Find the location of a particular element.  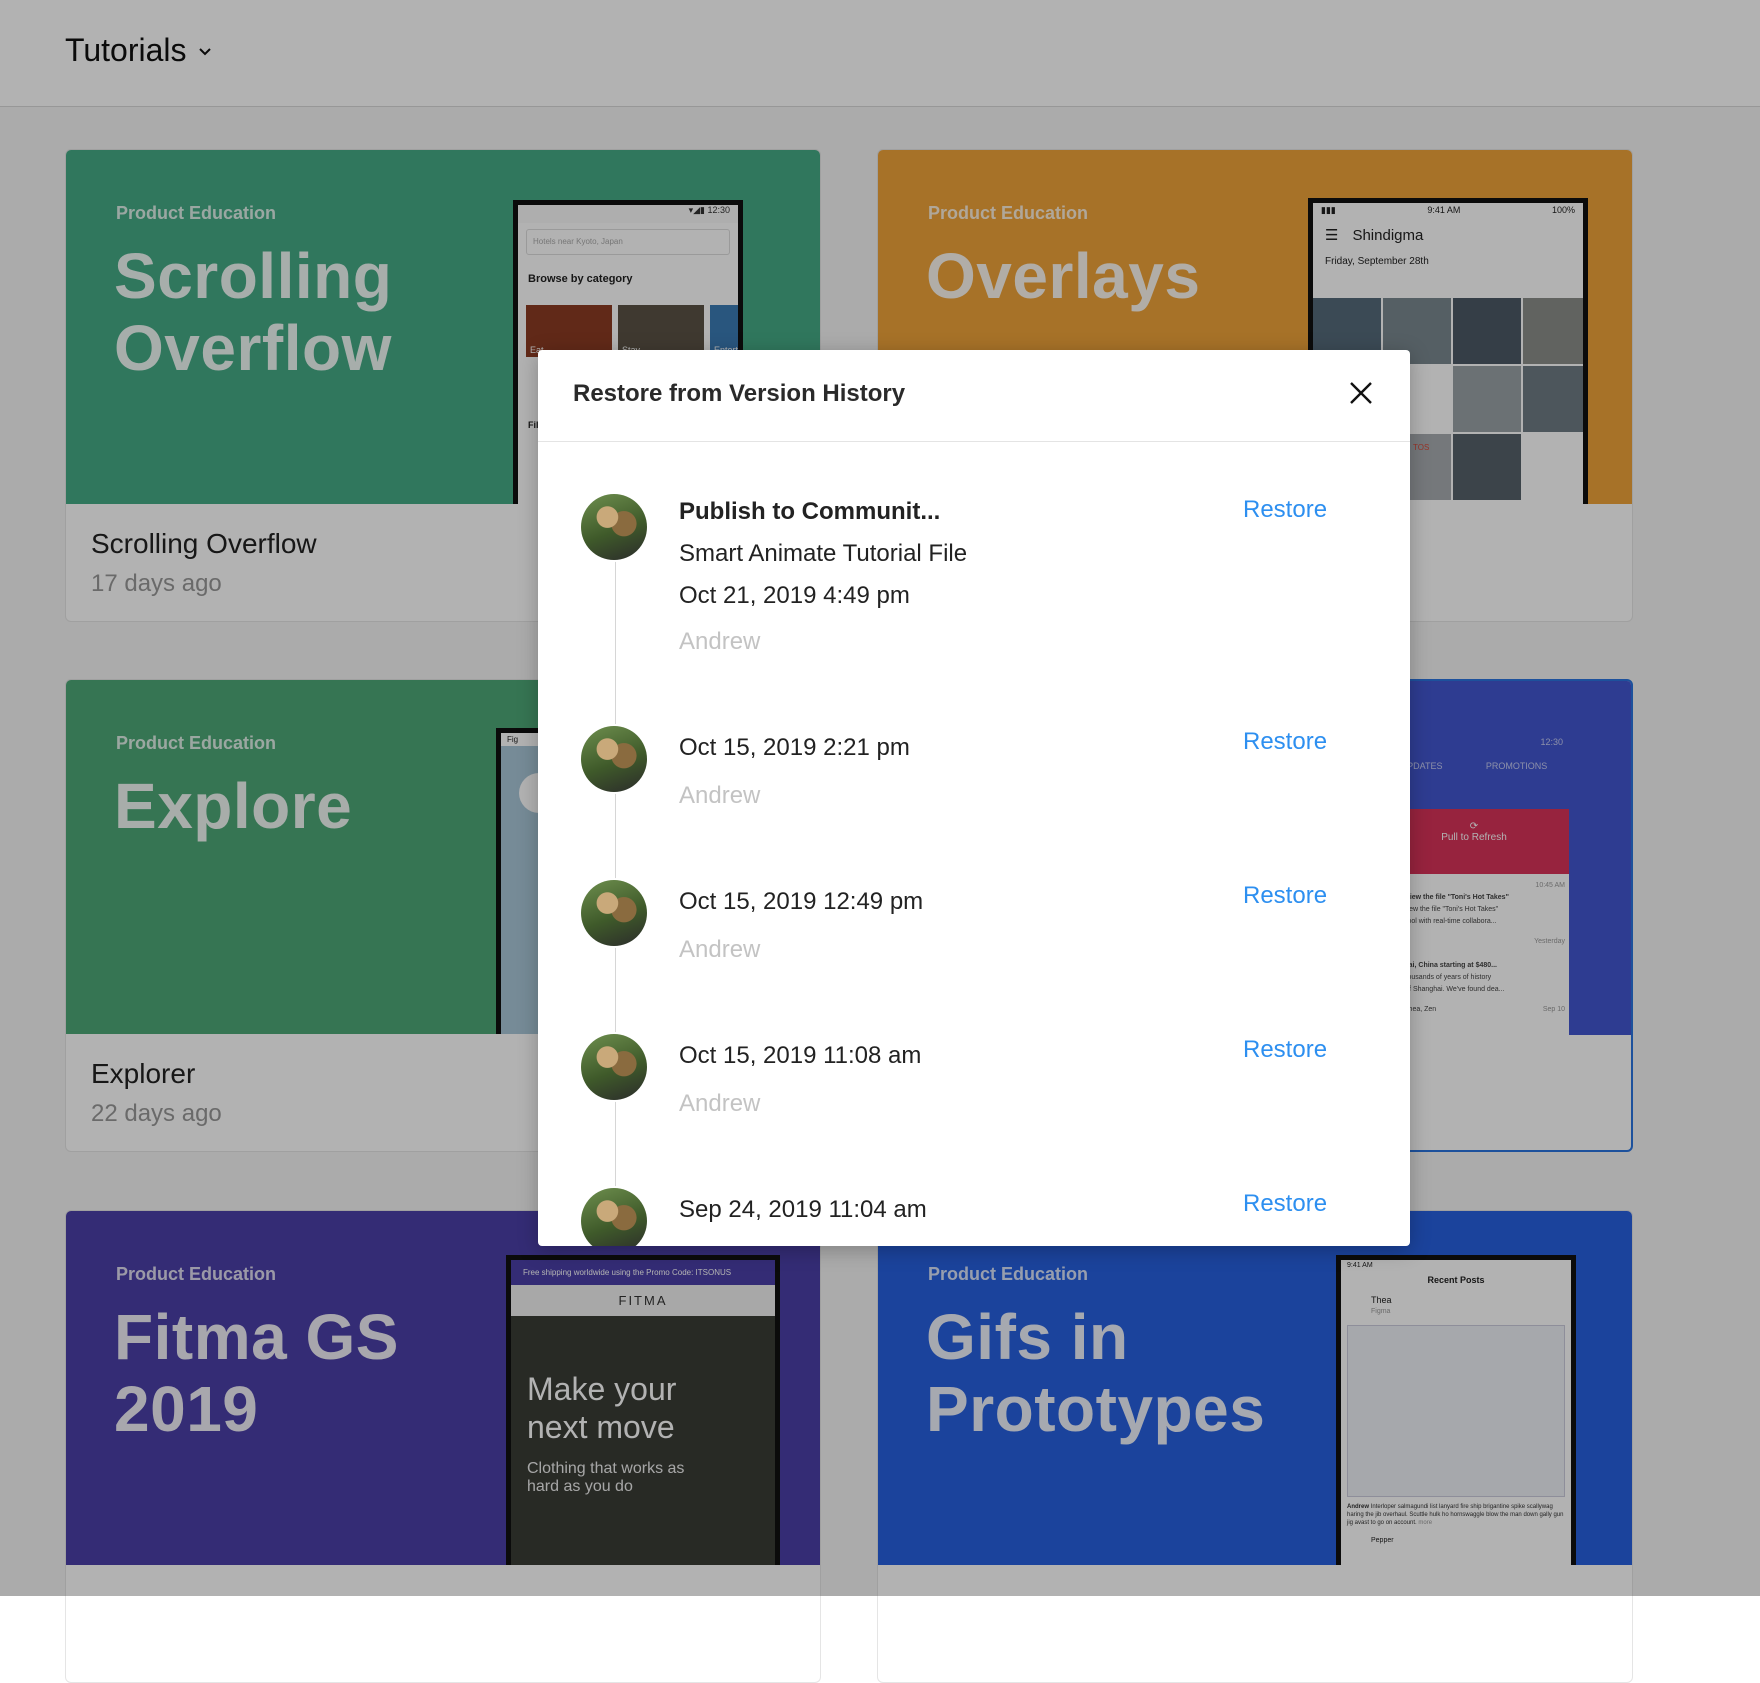

version-date: Oct 15, 2019 11:08 am is located at coordinates (800, 1055).